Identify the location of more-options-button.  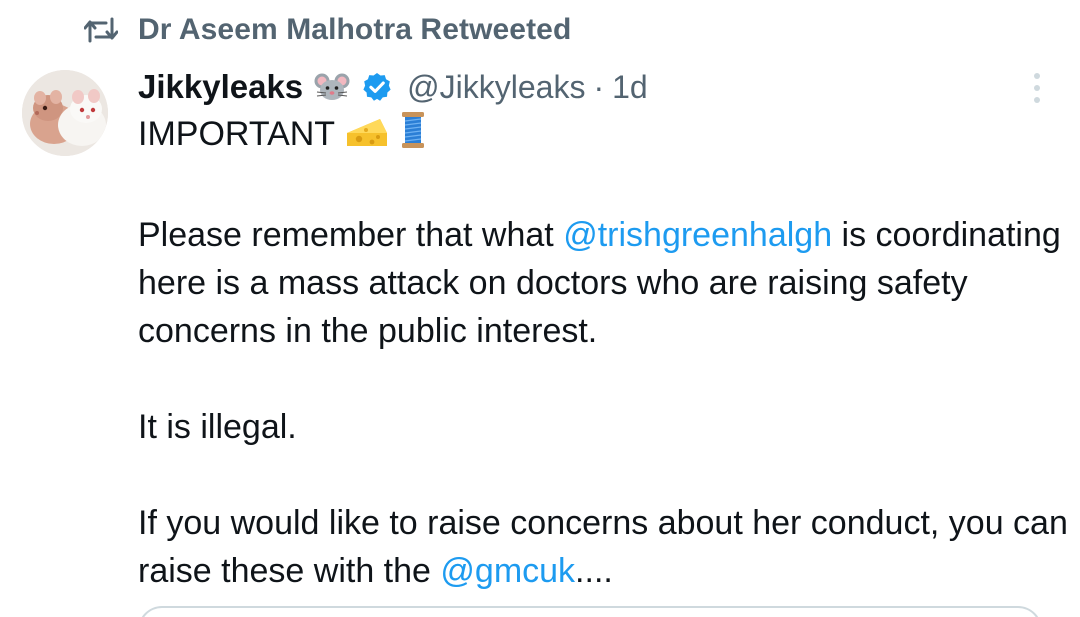
(1037, 88).